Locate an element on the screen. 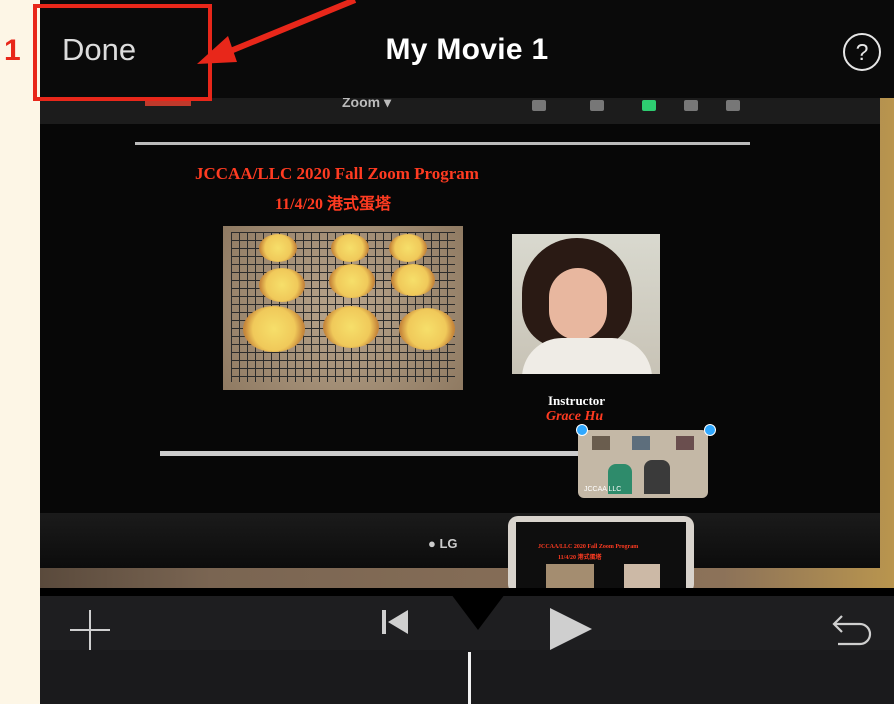 Image resolution: width=894 pixels, height=704 pixels. instructor-label: Instructor is located at coordinates (577, 400).